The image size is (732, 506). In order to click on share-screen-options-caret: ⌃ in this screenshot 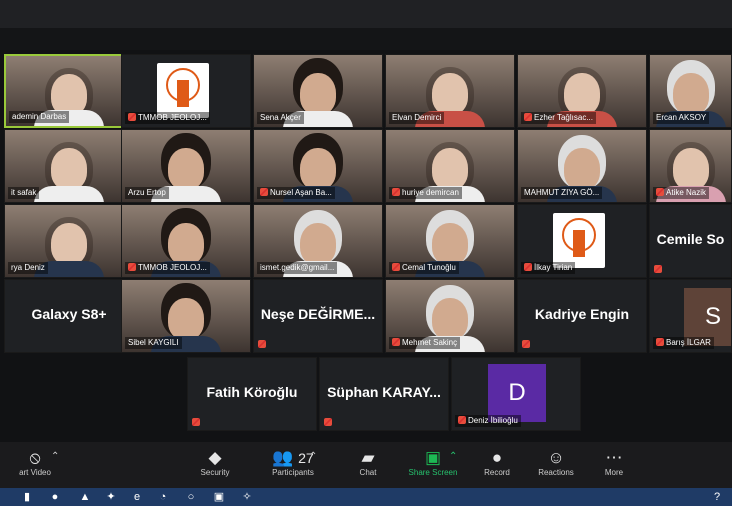, I will do `click(453, 456)`.